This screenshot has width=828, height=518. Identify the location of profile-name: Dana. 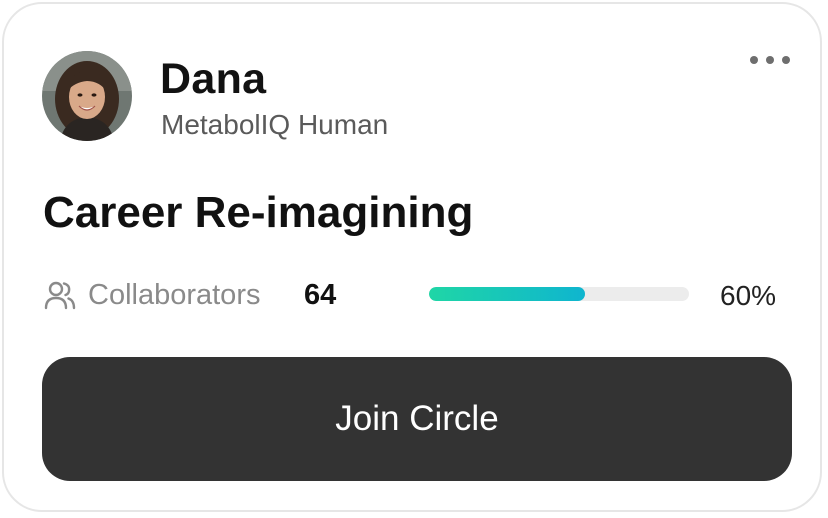
(213, 79).